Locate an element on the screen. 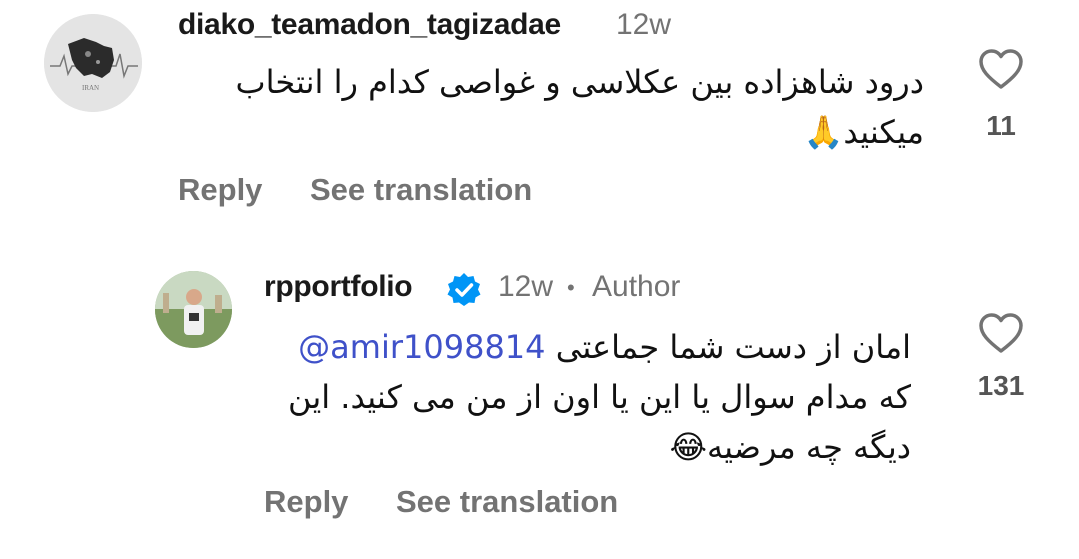 Image resolution: width=1079 pixels, height=559 pixels. comment-text-line: میکنید🙏 is located at coordinates (863, 132).